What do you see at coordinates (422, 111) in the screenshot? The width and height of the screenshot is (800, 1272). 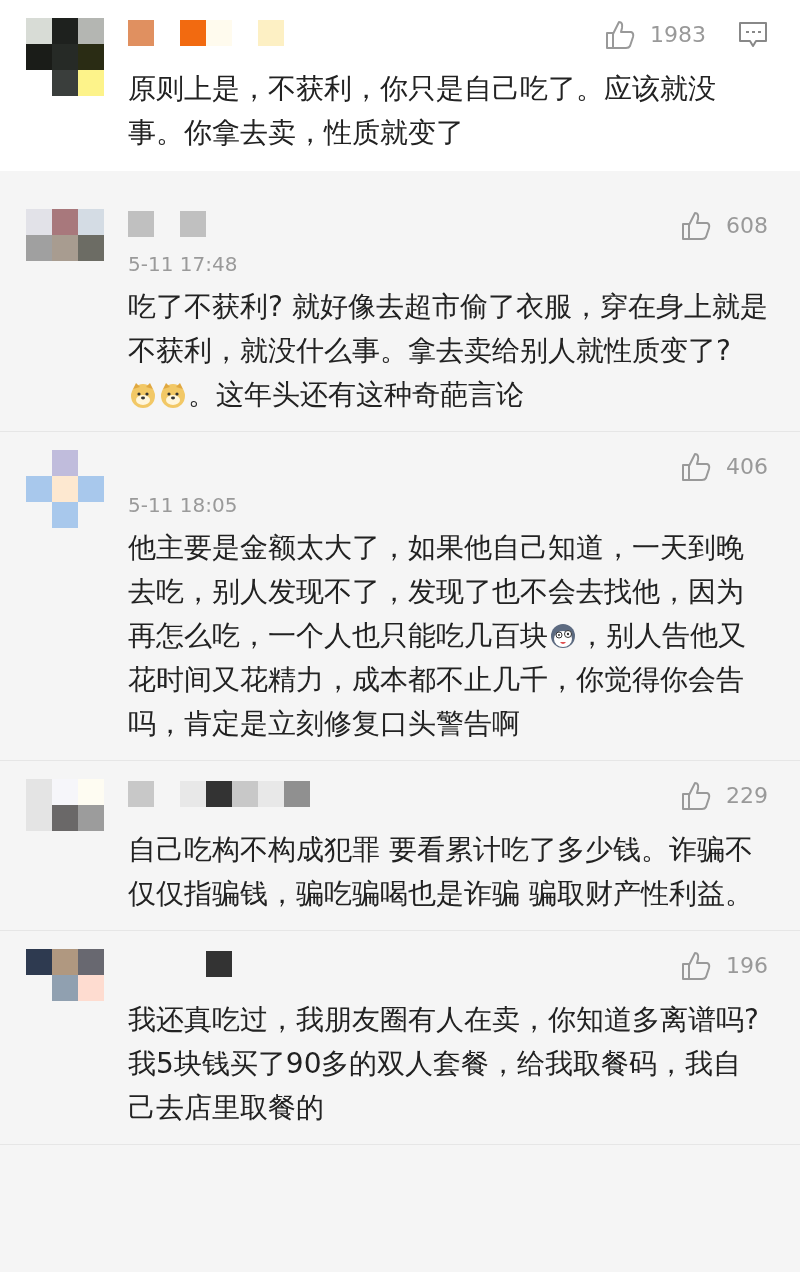 I see `comment-text: 原则上是，不获利，你只是自己吃了。应该就没事。你拿去卖，性质就变了` at bounding box center [422, 111].